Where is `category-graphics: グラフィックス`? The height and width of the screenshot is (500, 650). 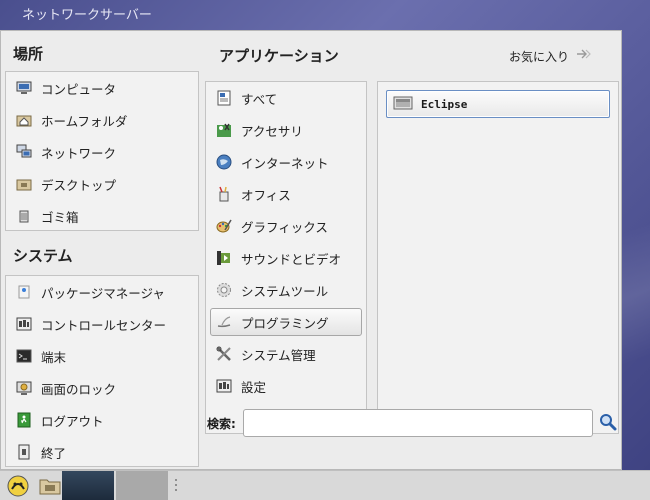 category-graphics: グラフィックス is located at coordinates (286, 226).